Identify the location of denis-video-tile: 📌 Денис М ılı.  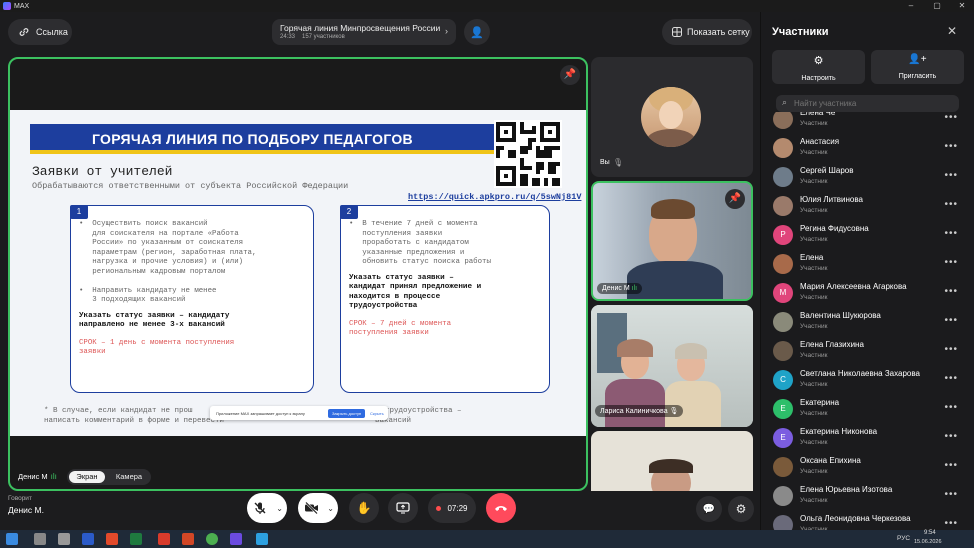
(672, 241).